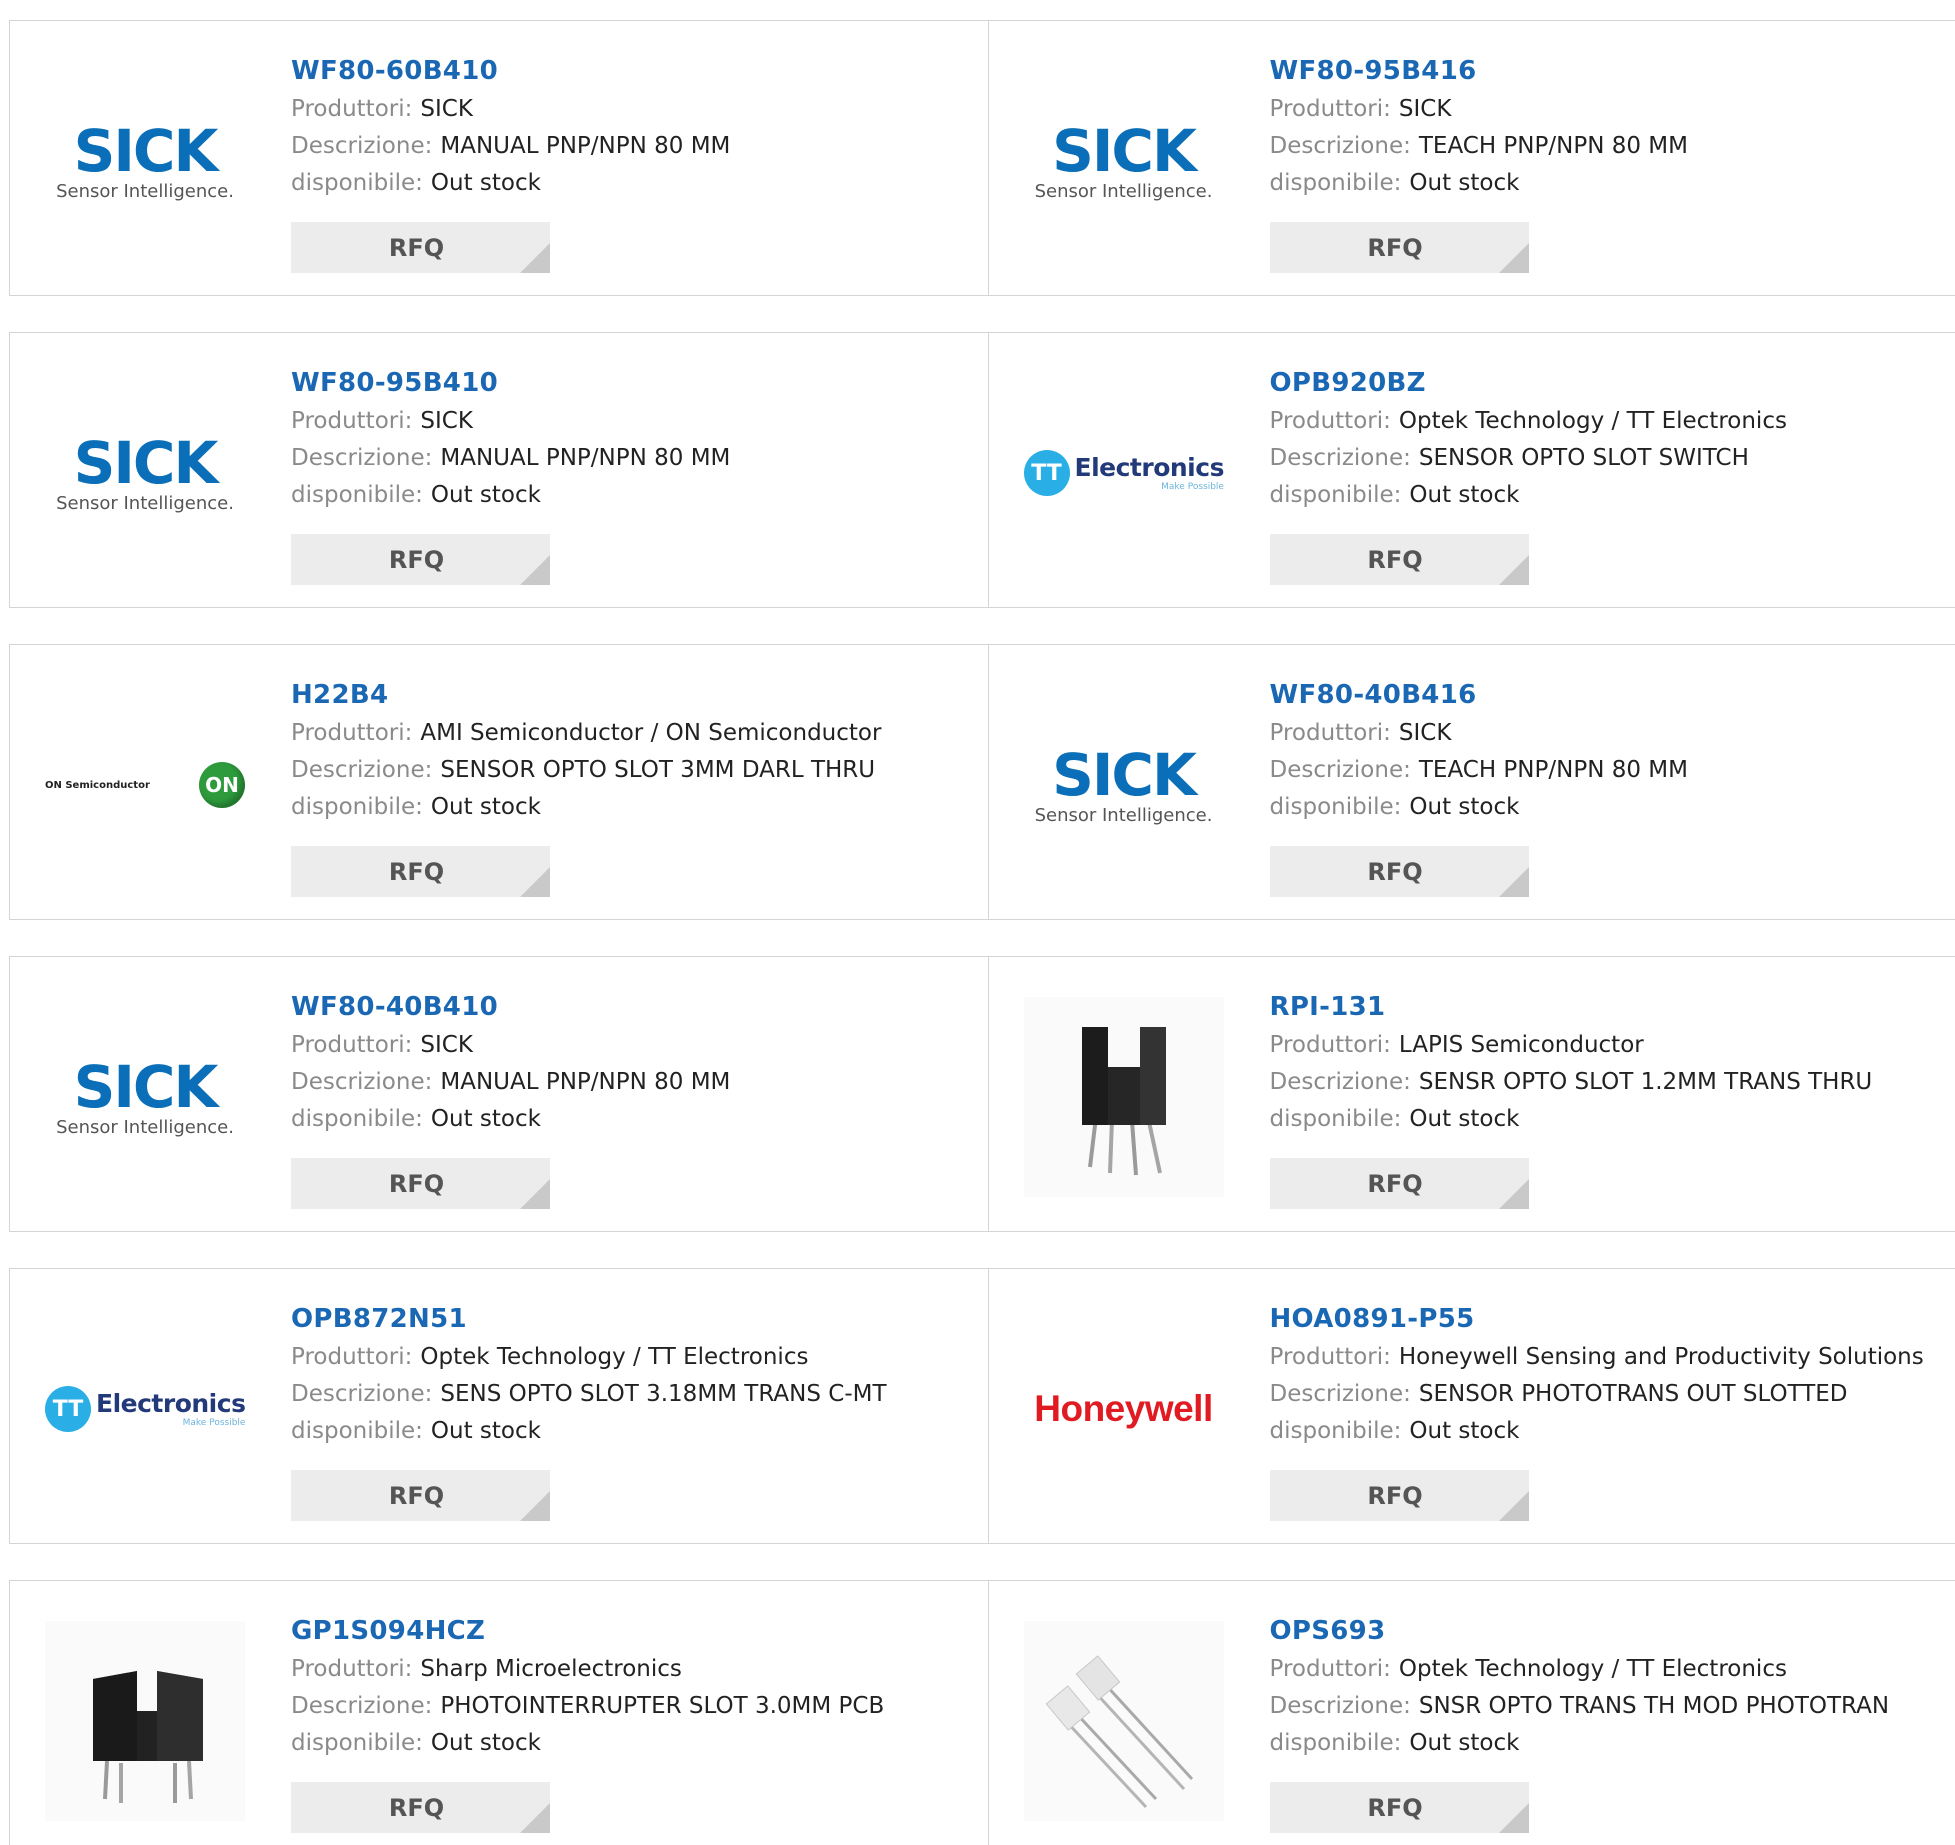  Describe the element at coordinates (145, 161) in the screenshot. I see `manufacturer-logo: SICK Sensor Intelligence.` at that location.